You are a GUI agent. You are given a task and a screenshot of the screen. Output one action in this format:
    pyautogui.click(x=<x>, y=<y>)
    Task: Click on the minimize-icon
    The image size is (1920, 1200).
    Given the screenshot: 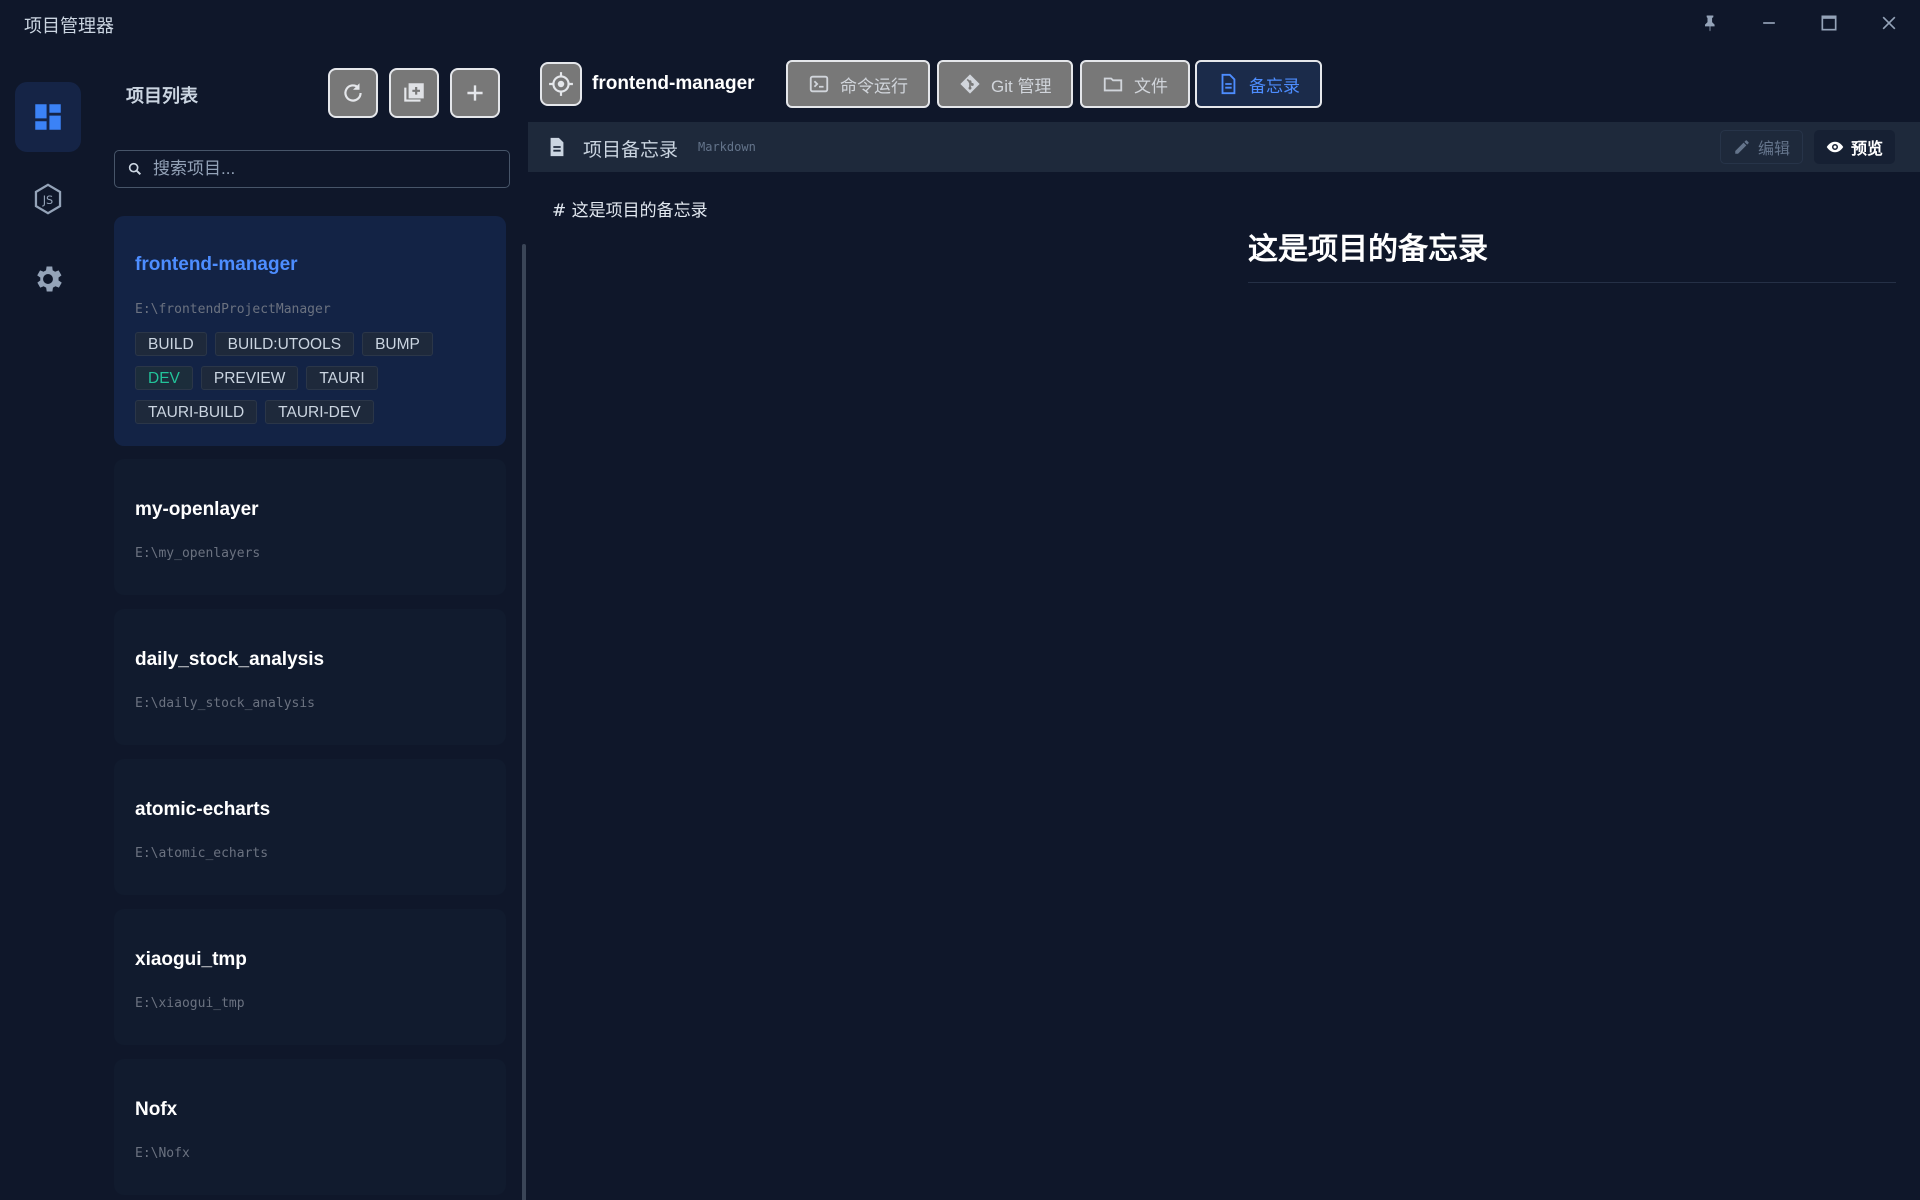 What is the action you would take?
    pyautogui.click(x=1769, y=23)
    